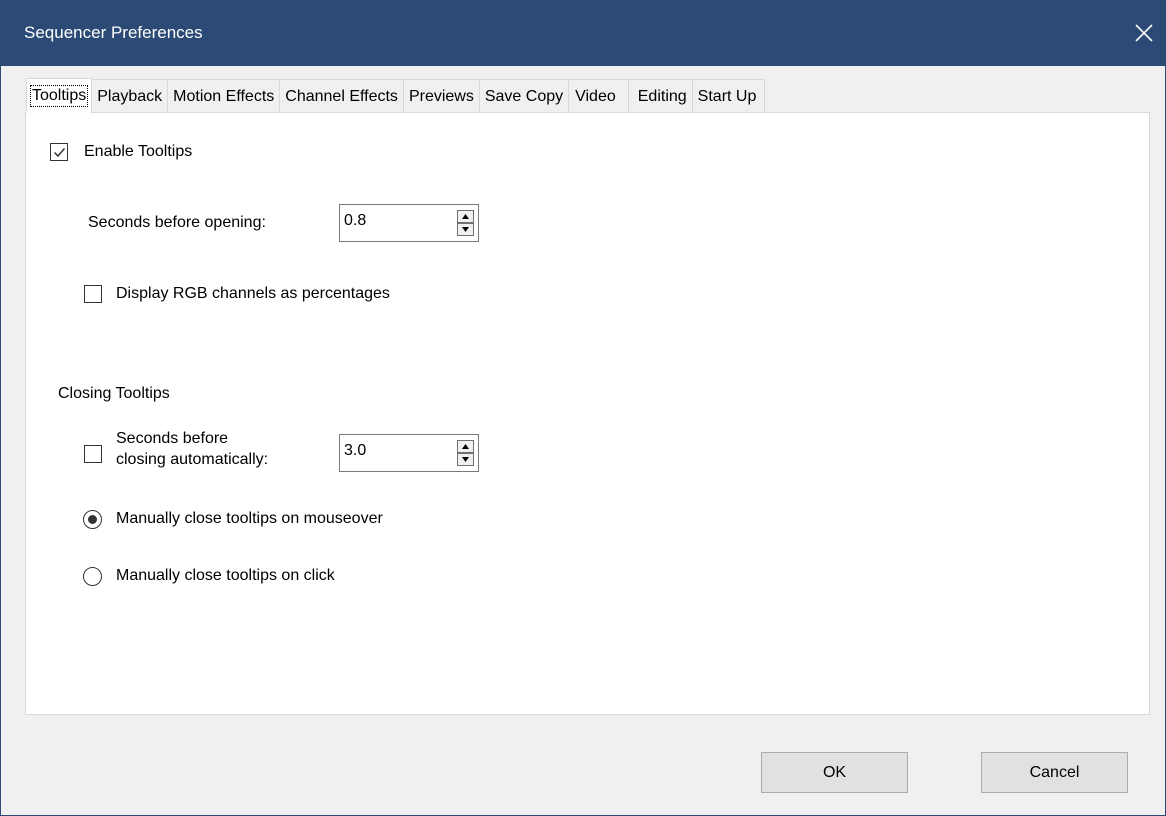 The image size is (1166, 816). I want to click on tab-editing: Editing, so click(660, 96).